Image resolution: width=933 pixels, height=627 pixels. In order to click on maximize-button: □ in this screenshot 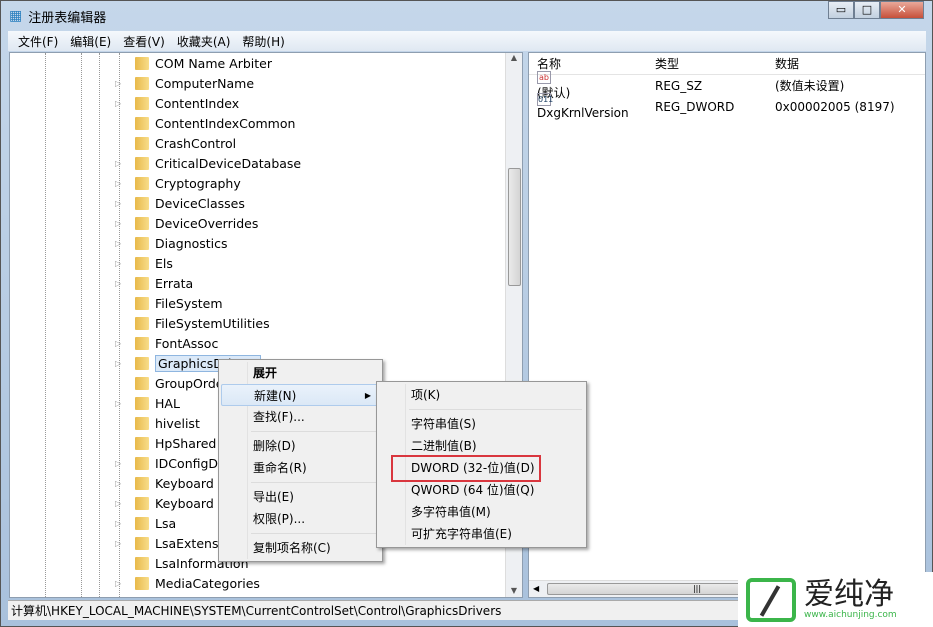, I will do `click(867, 10)`.